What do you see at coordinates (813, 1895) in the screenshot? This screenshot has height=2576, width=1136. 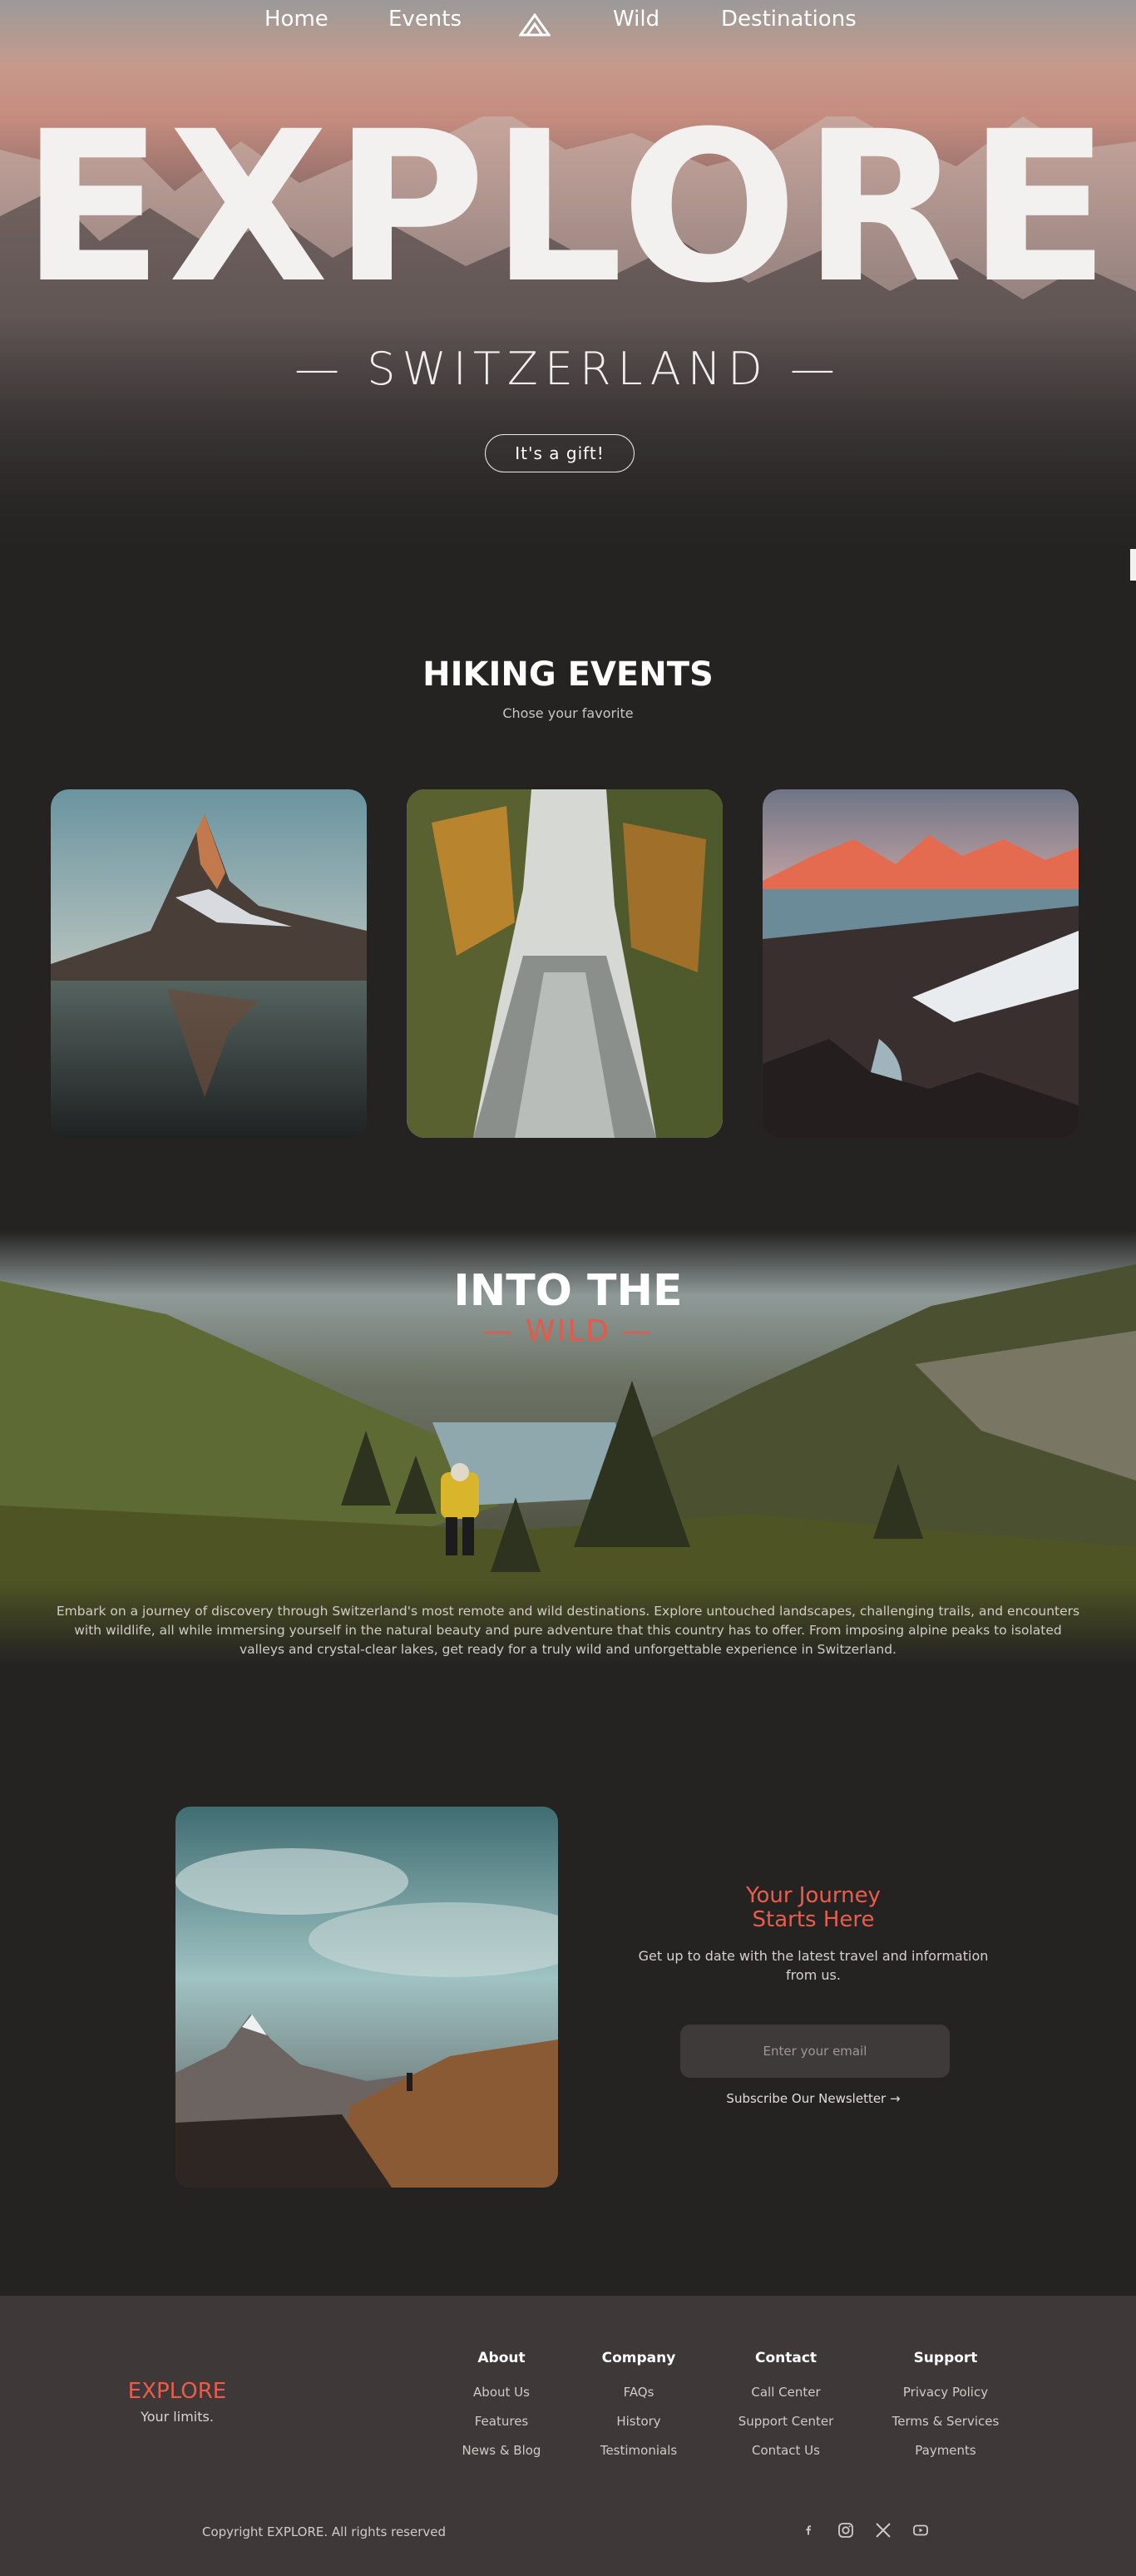 I see `journey-title-line1: Your Journey` at bounding box center [813, 1895].